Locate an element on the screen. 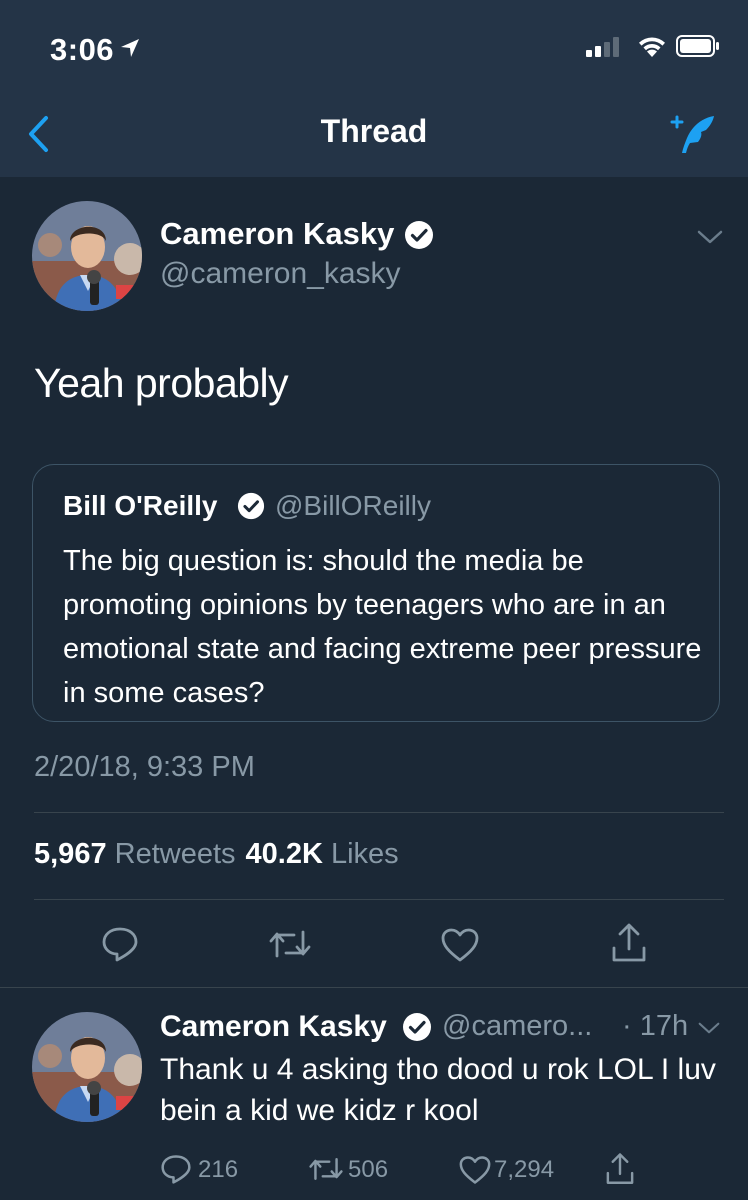  nav-title: Thread is located at coordinates (374, 131).